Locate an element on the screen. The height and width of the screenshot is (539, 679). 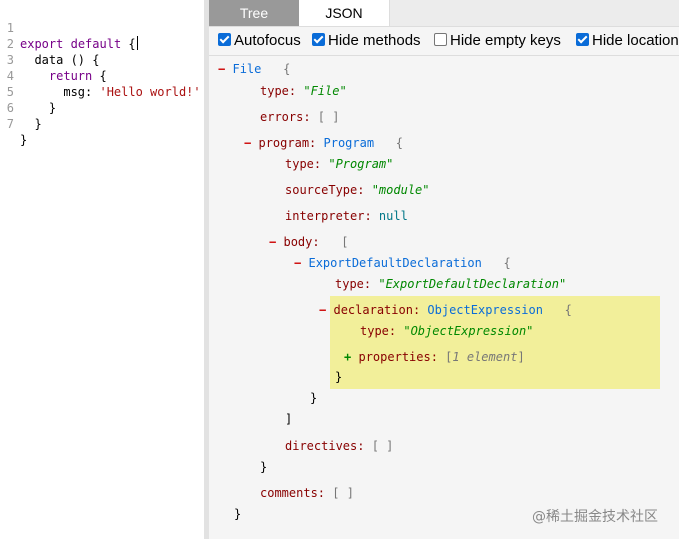
view-tabs: Tree JSON is located at coordinates (444, 13).